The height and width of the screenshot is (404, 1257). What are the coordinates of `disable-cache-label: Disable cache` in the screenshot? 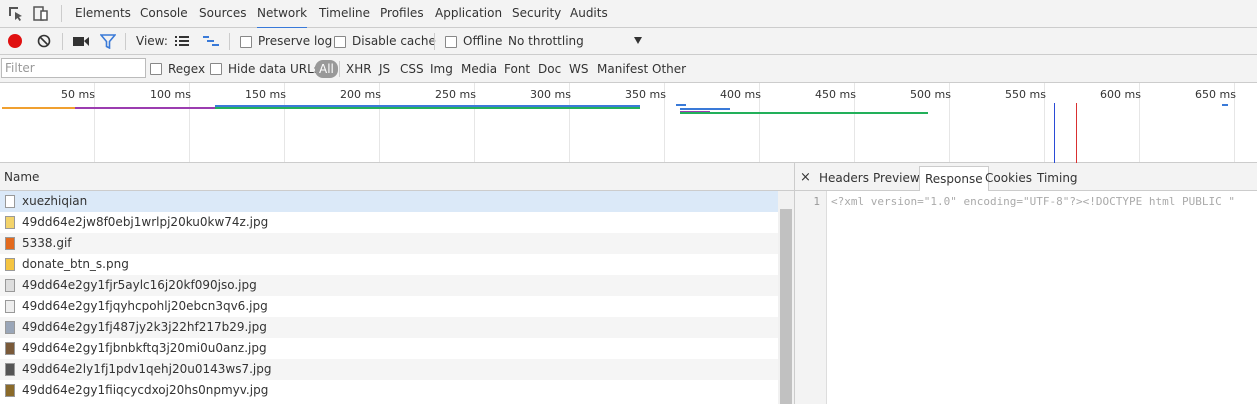 It's located at (394, 41).